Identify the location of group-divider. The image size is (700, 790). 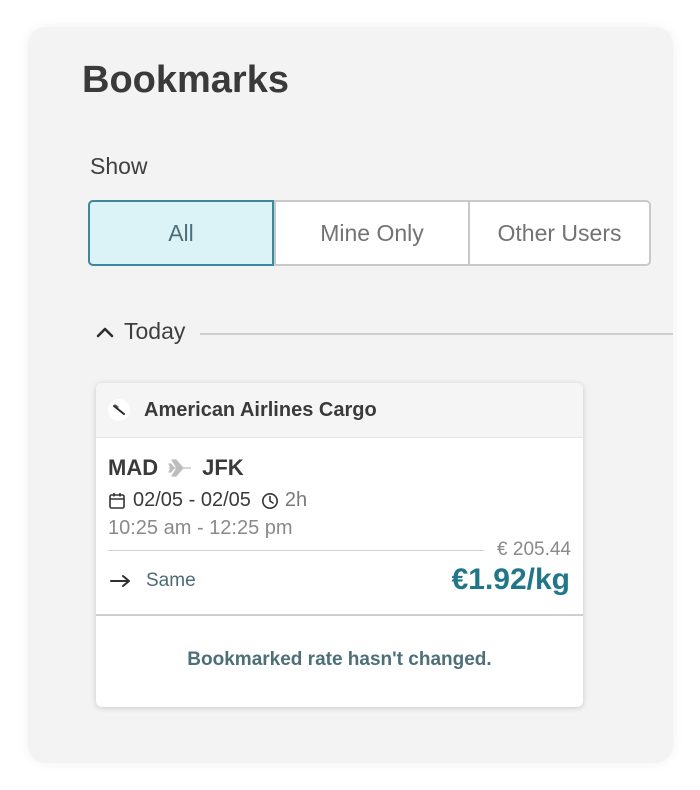
(436, 334).